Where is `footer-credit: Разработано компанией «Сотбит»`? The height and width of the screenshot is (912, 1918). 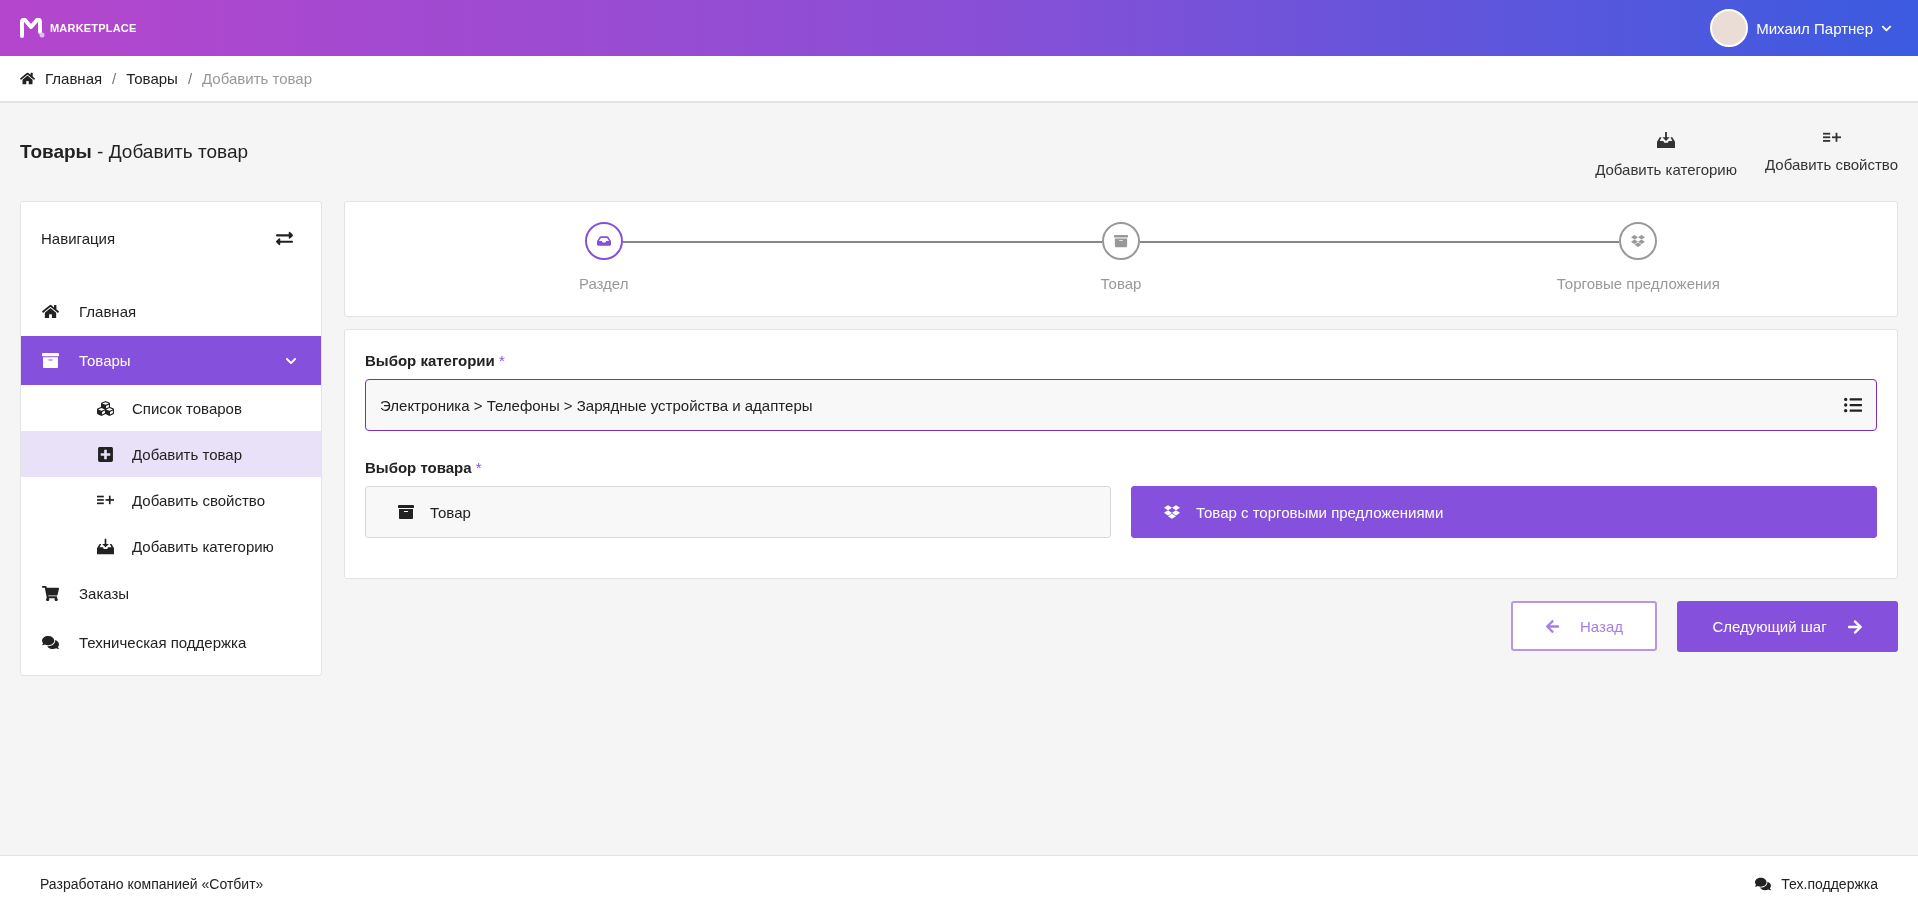
footer-credit: Разработано компанией «Сотбит» is located at coordinates (152, 884).